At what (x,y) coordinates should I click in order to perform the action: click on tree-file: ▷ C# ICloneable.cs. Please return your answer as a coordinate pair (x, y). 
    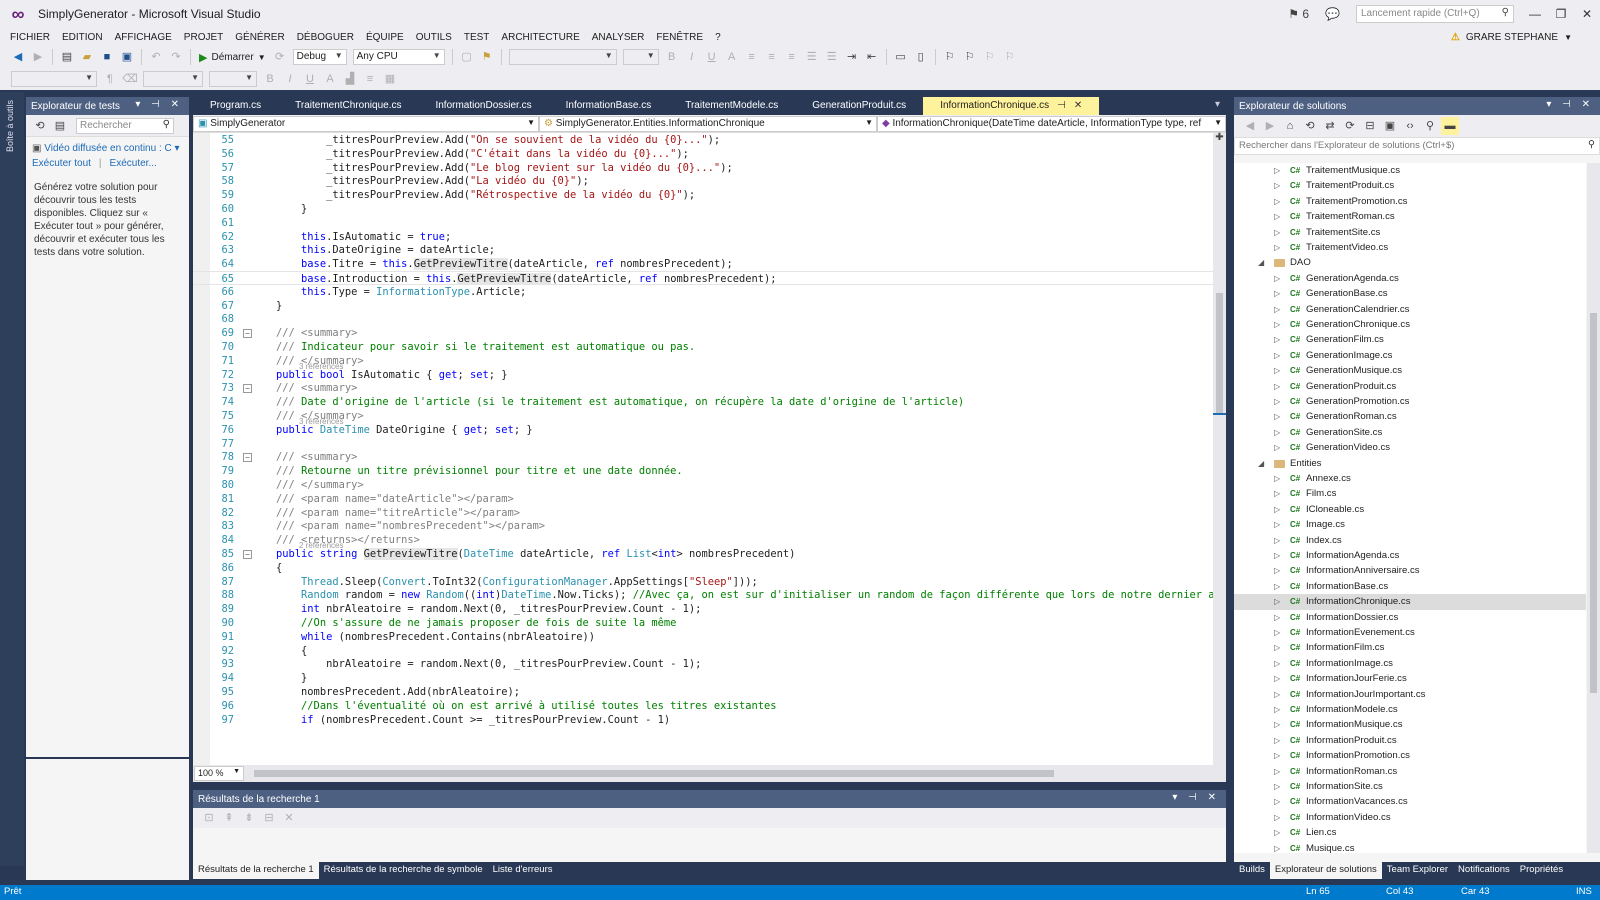
    Looking at the image, I should click on (1410, 509).